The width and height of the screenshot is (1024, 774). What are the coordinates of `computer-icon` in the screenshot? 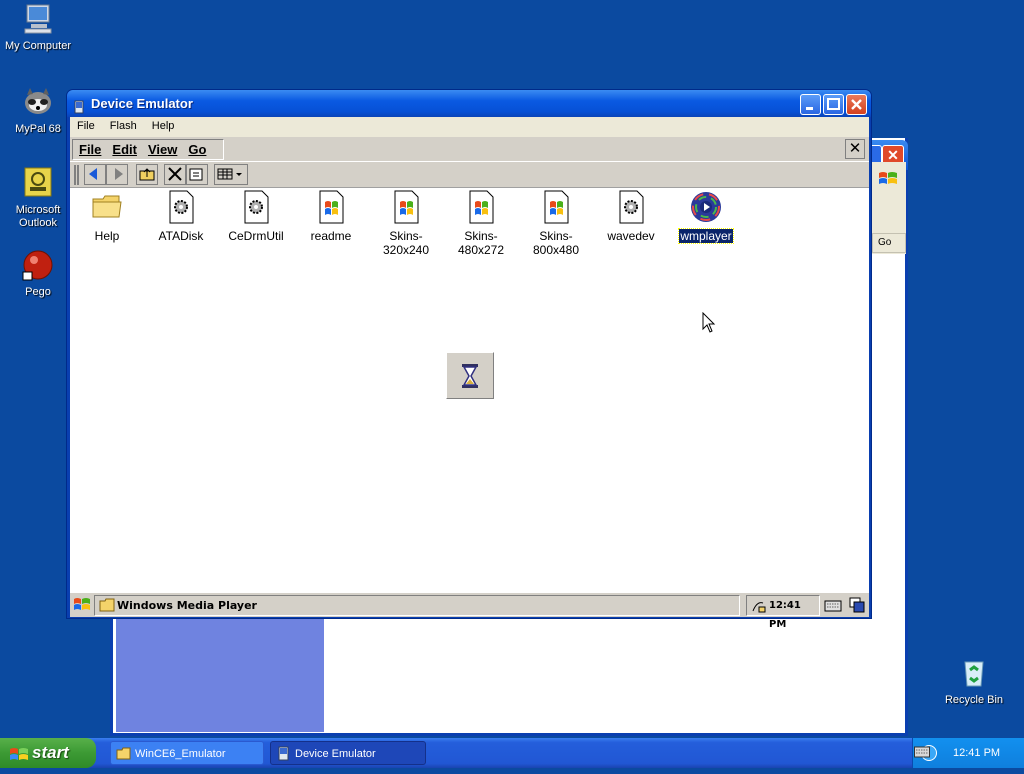 It's located at (38, 19).